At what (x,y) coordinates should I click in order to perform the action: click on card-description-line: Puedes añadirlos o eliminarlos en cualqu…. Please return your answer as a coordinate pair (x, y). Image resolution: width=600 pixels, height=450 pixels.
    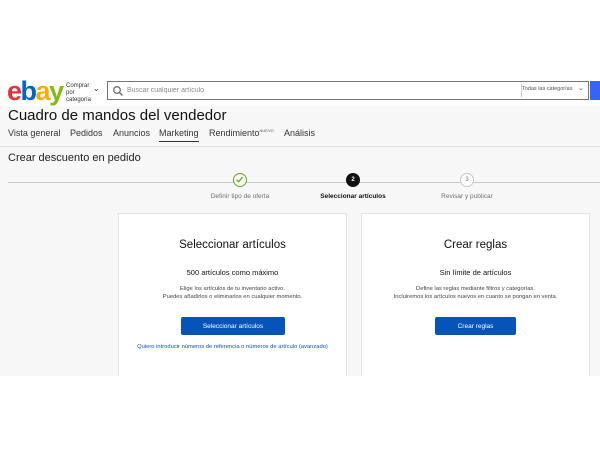
    Looking at the image, I should click on (232, 296).